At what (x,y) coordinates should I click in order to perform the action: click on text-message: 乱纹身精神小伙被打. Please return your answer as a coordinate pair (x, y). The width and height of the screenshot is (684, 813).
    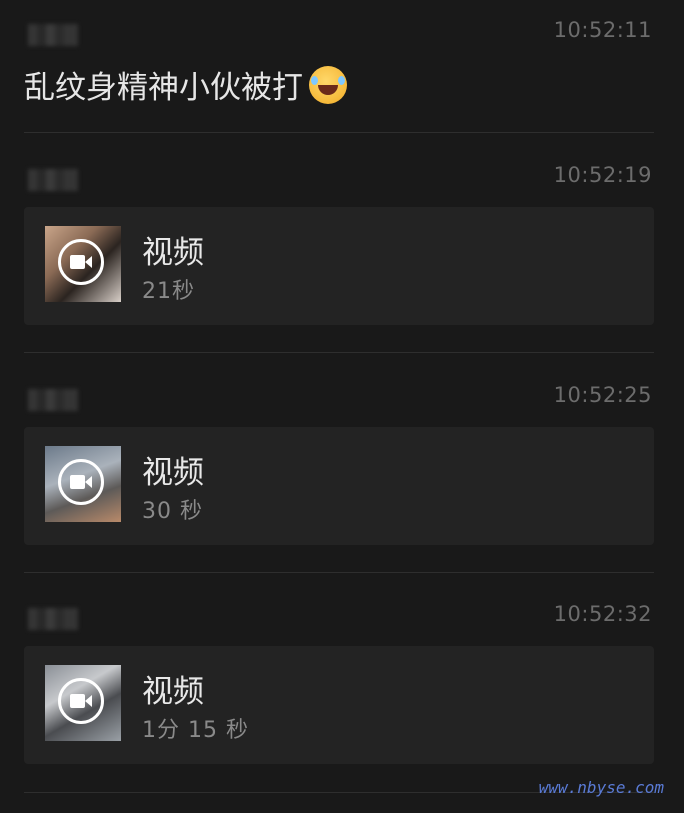
    Looking at the image, I should click on (185, 84).